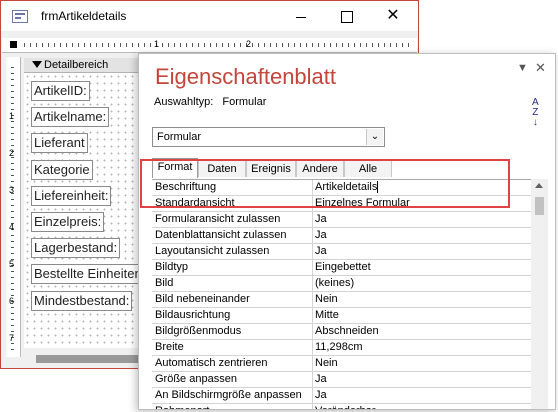 The image size is (558, 412). Describe the element at coordinates (60, 91) in the screenshot. I see `field-label: ArtikelID:` at that location.